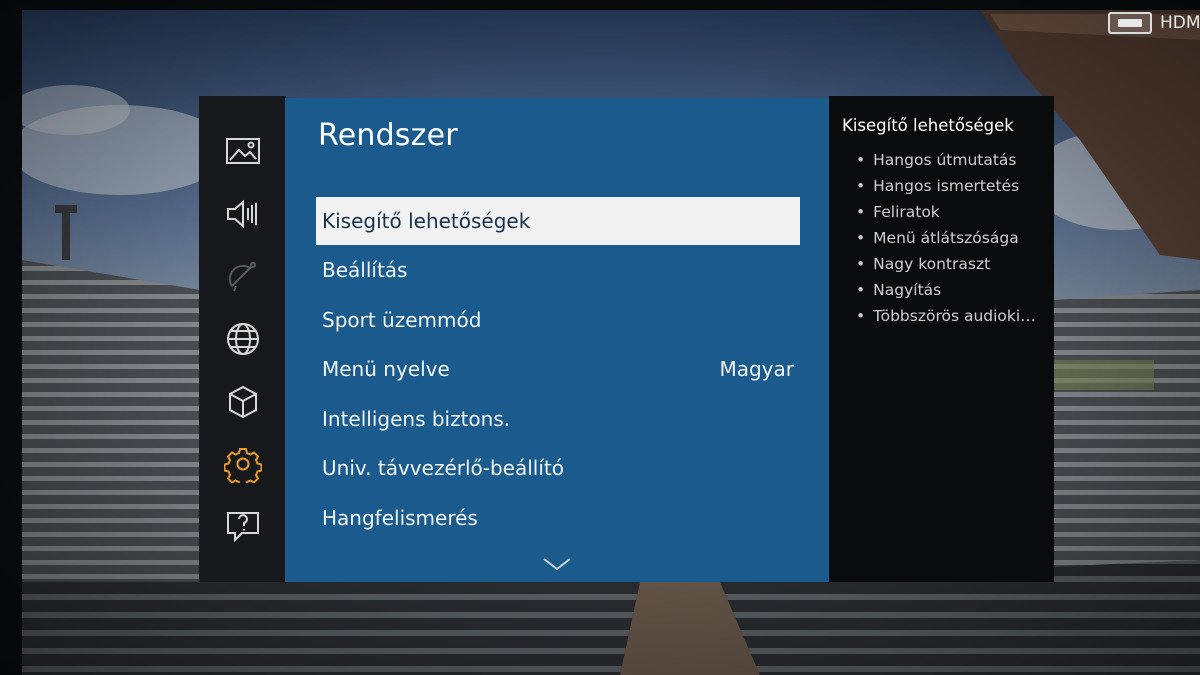  I want to click on menu-item-menu-language: Menü nyelve Magyar, so click(558, 369).